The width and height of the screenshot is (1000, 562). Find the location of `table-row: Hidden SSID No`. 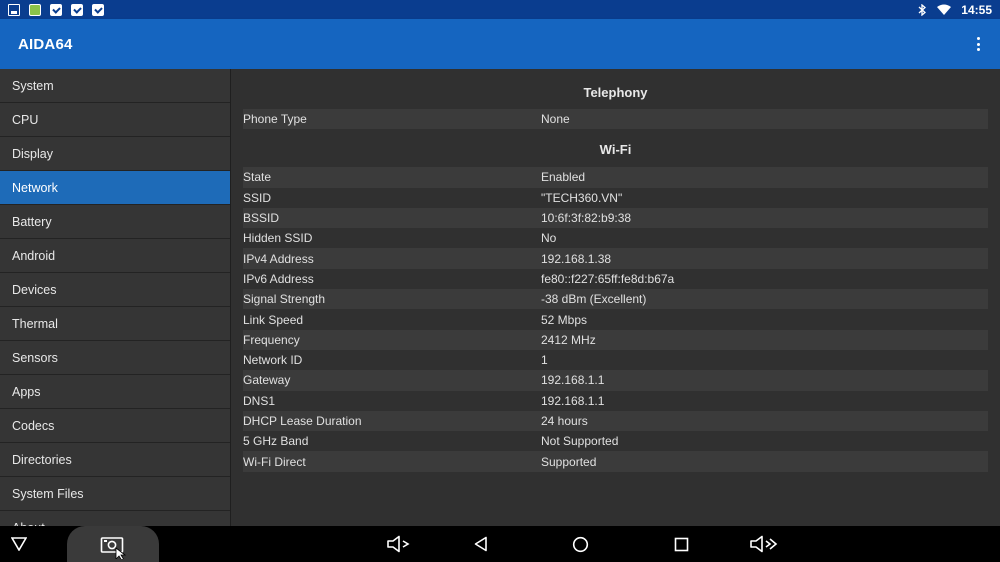

table-row: Hidden SSID No is located at coordinates (615, 238).